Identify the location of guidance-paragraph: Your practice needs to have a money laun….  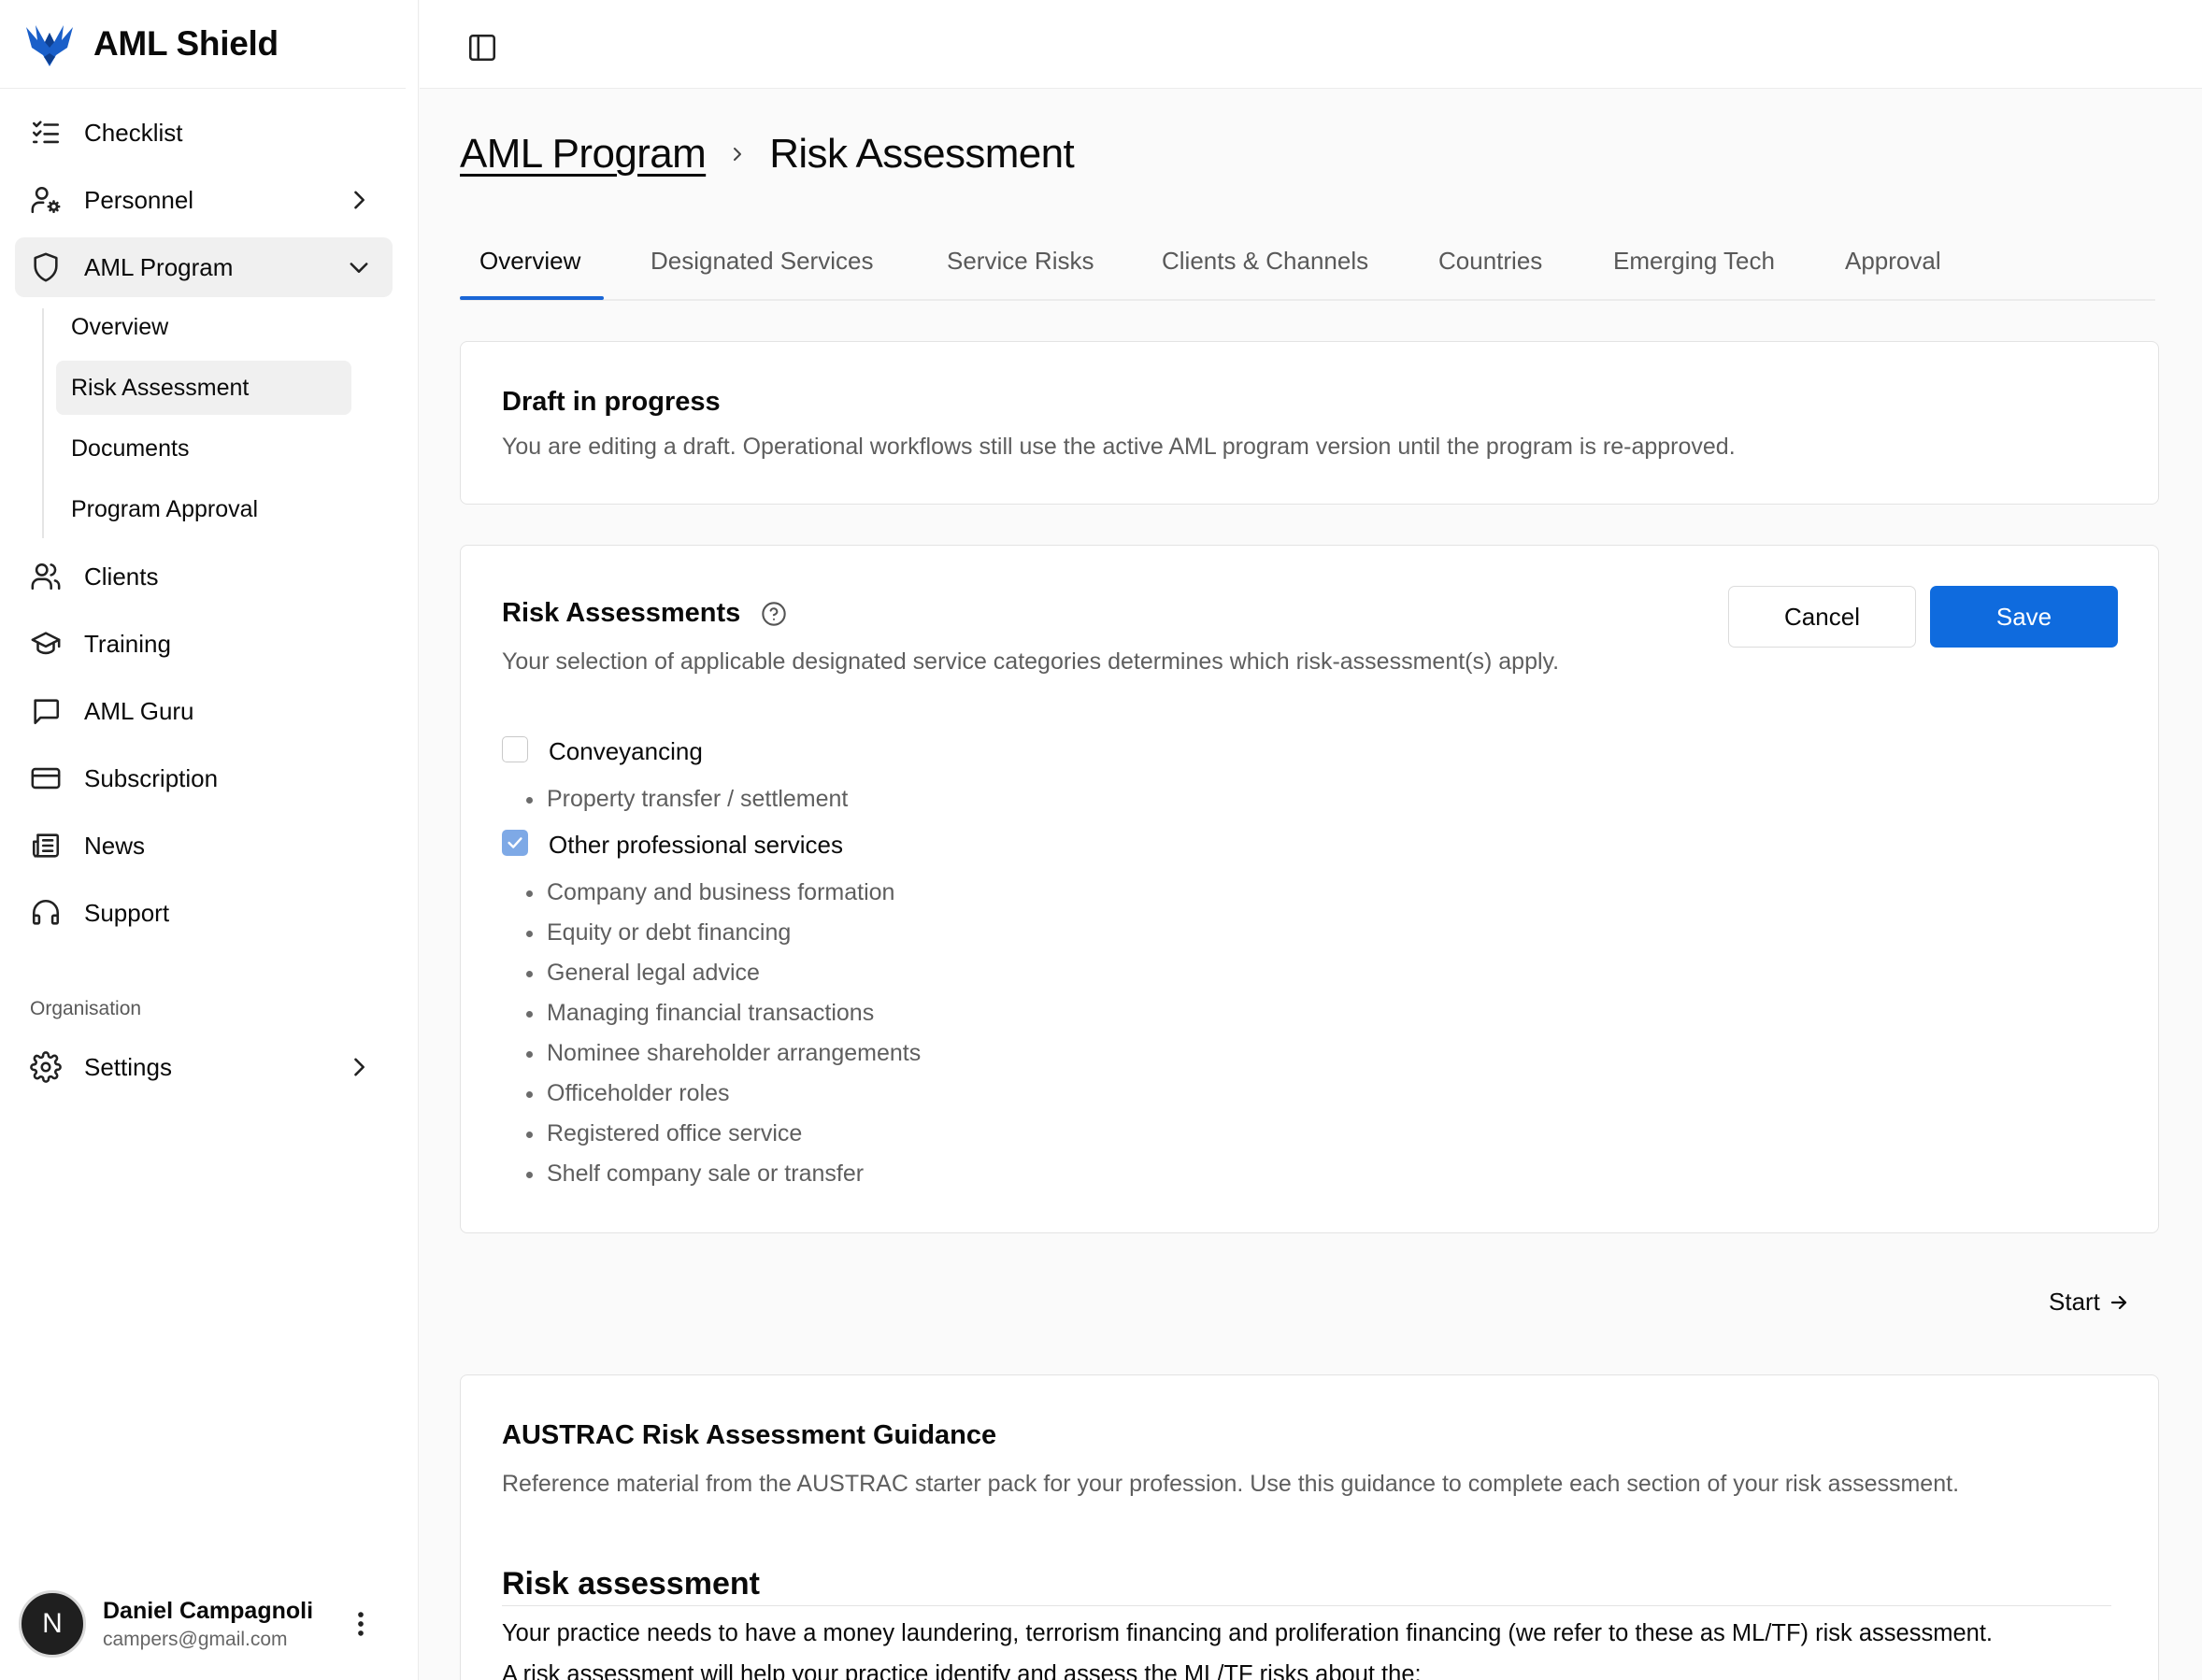
(1248, 1633).